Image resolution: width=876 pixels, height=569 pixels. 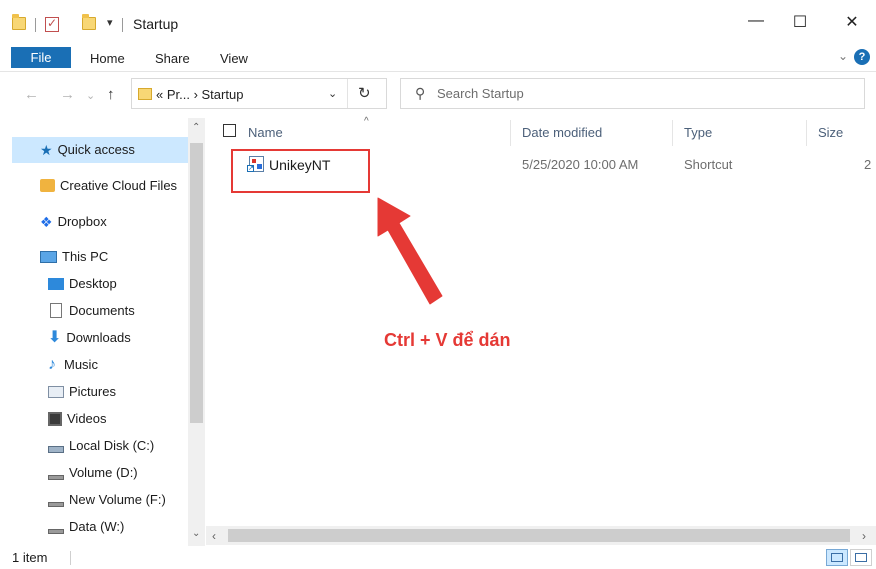 I want to click on tab-file: File, so click(x=41, y=57).